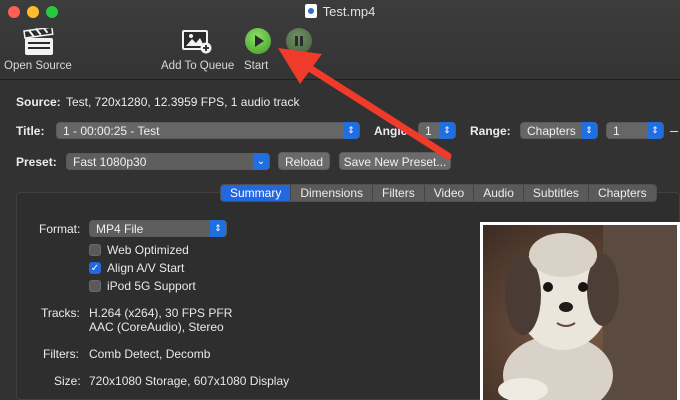  Describe the element at coordinates (158, 228) in the screenshot. I see `format-select: MP4 File ⇕` at that location.